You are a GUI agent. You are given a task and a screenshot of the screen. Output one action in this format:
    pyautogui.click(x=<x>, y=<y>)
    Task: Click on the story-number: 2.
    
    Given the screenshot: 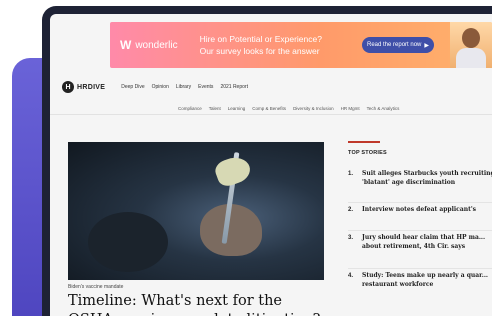 What is the action you would take?
    pyautogui.click(x=351, y=210)
    